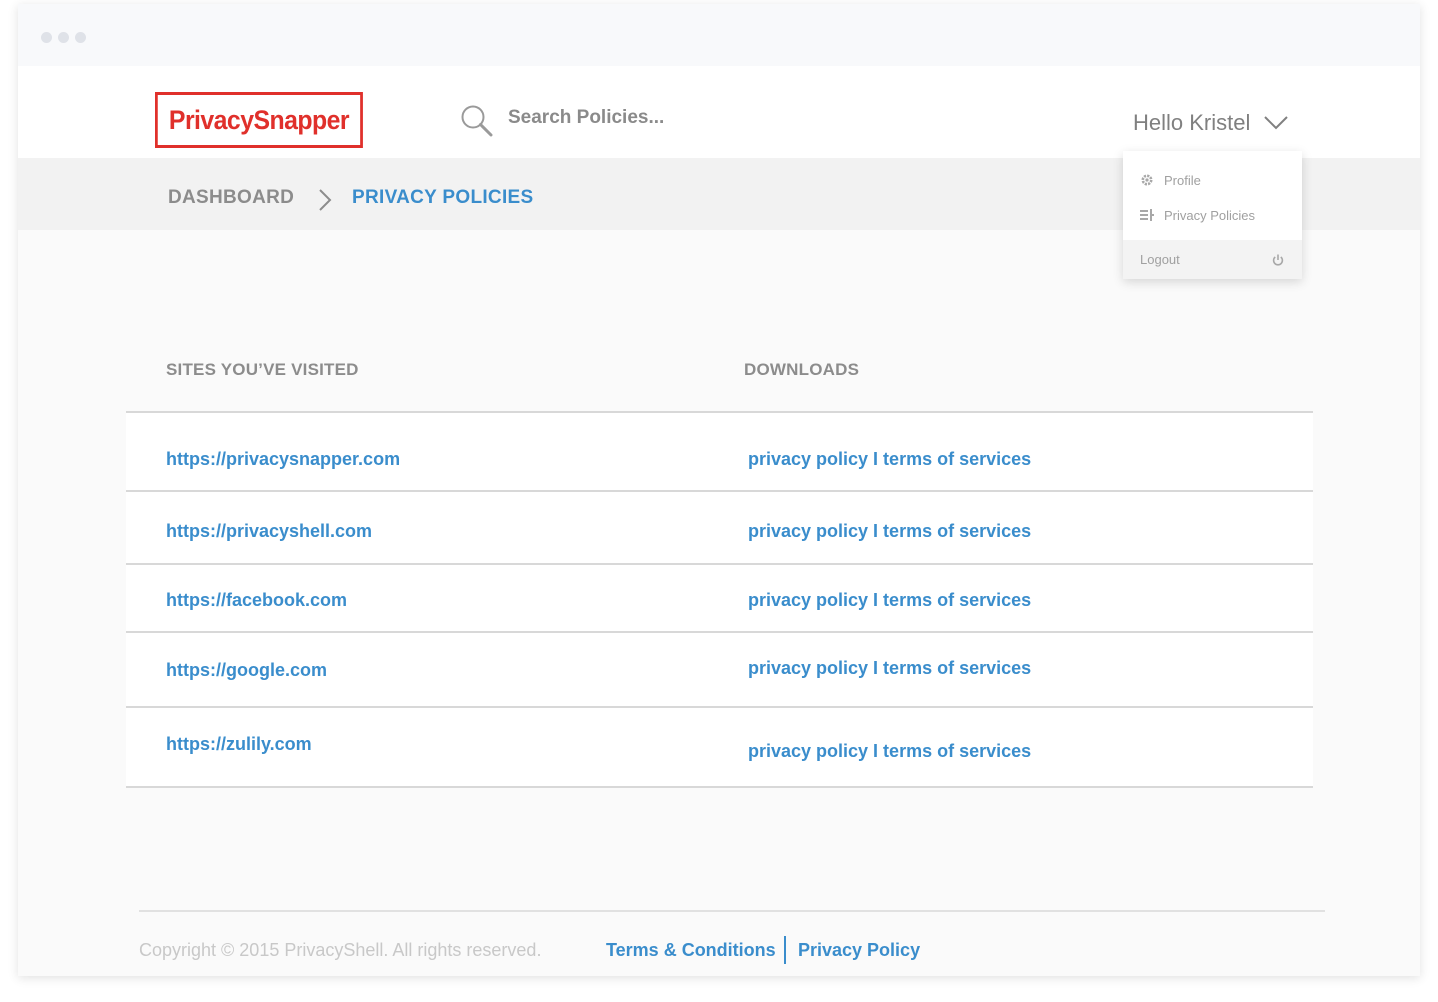  I want to click on footer-divider, so click(732, 911).